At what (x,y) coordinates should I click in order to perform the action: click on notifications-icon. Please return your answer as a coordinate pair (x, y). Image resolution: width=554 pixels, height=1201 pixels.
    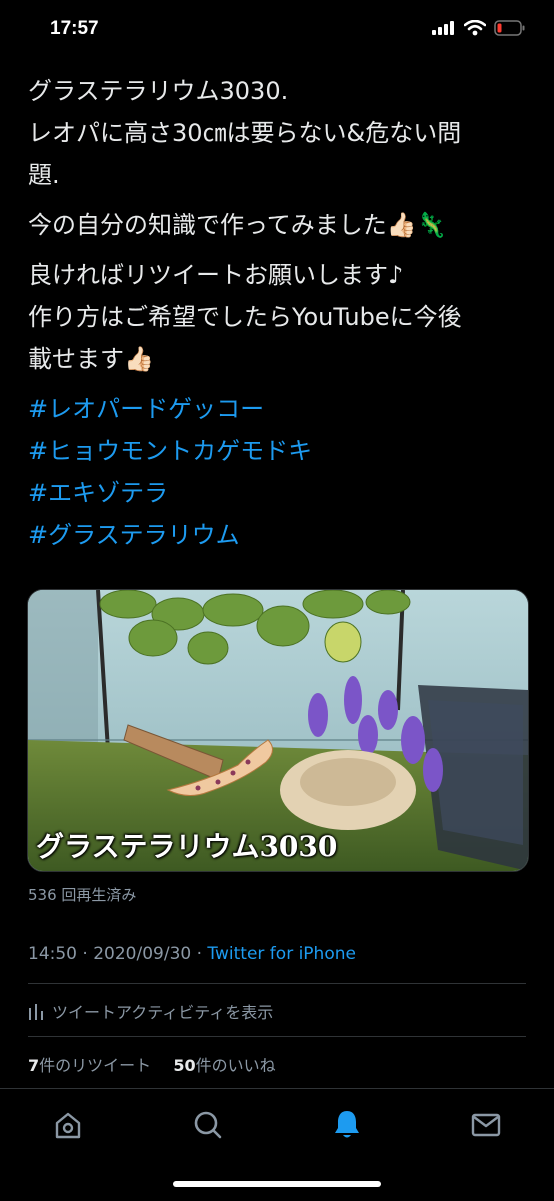
    Looking at the image, I should click on (347, 1124).